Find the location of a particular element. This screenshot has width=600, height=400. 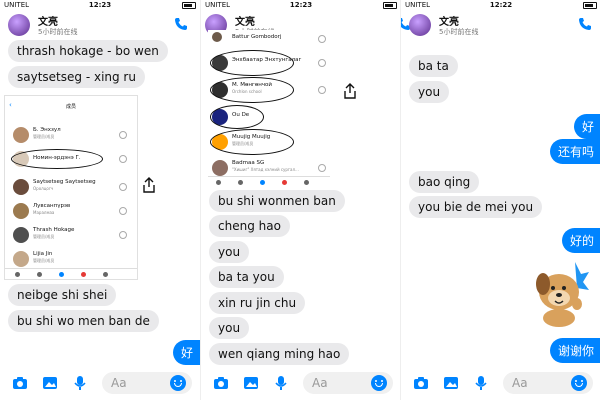

message-in: neibge shi shei is located at coordinates (62, 295).